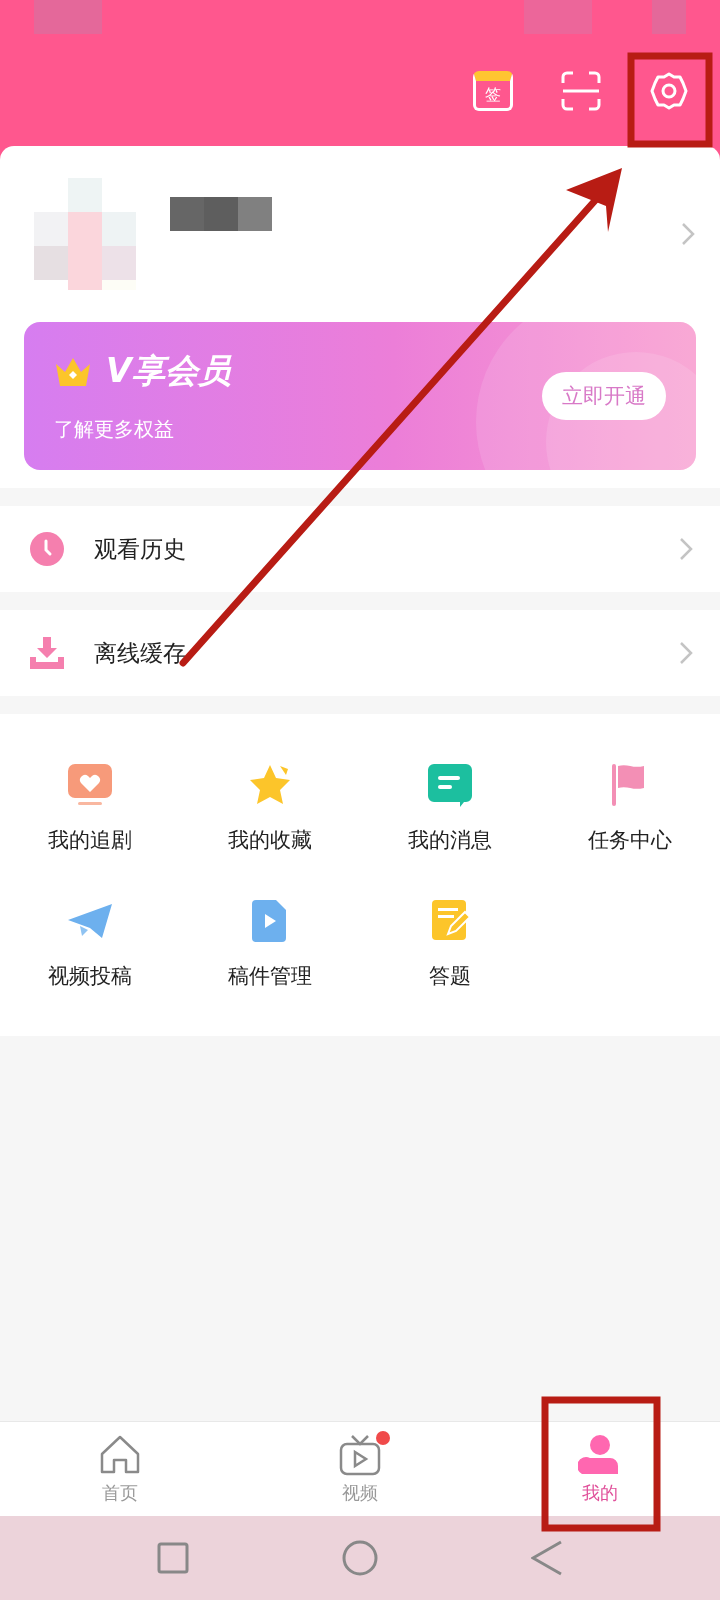 The width and height of the screenshot is (720, 1600). I want to click on clock-icon, so click(47, 549).